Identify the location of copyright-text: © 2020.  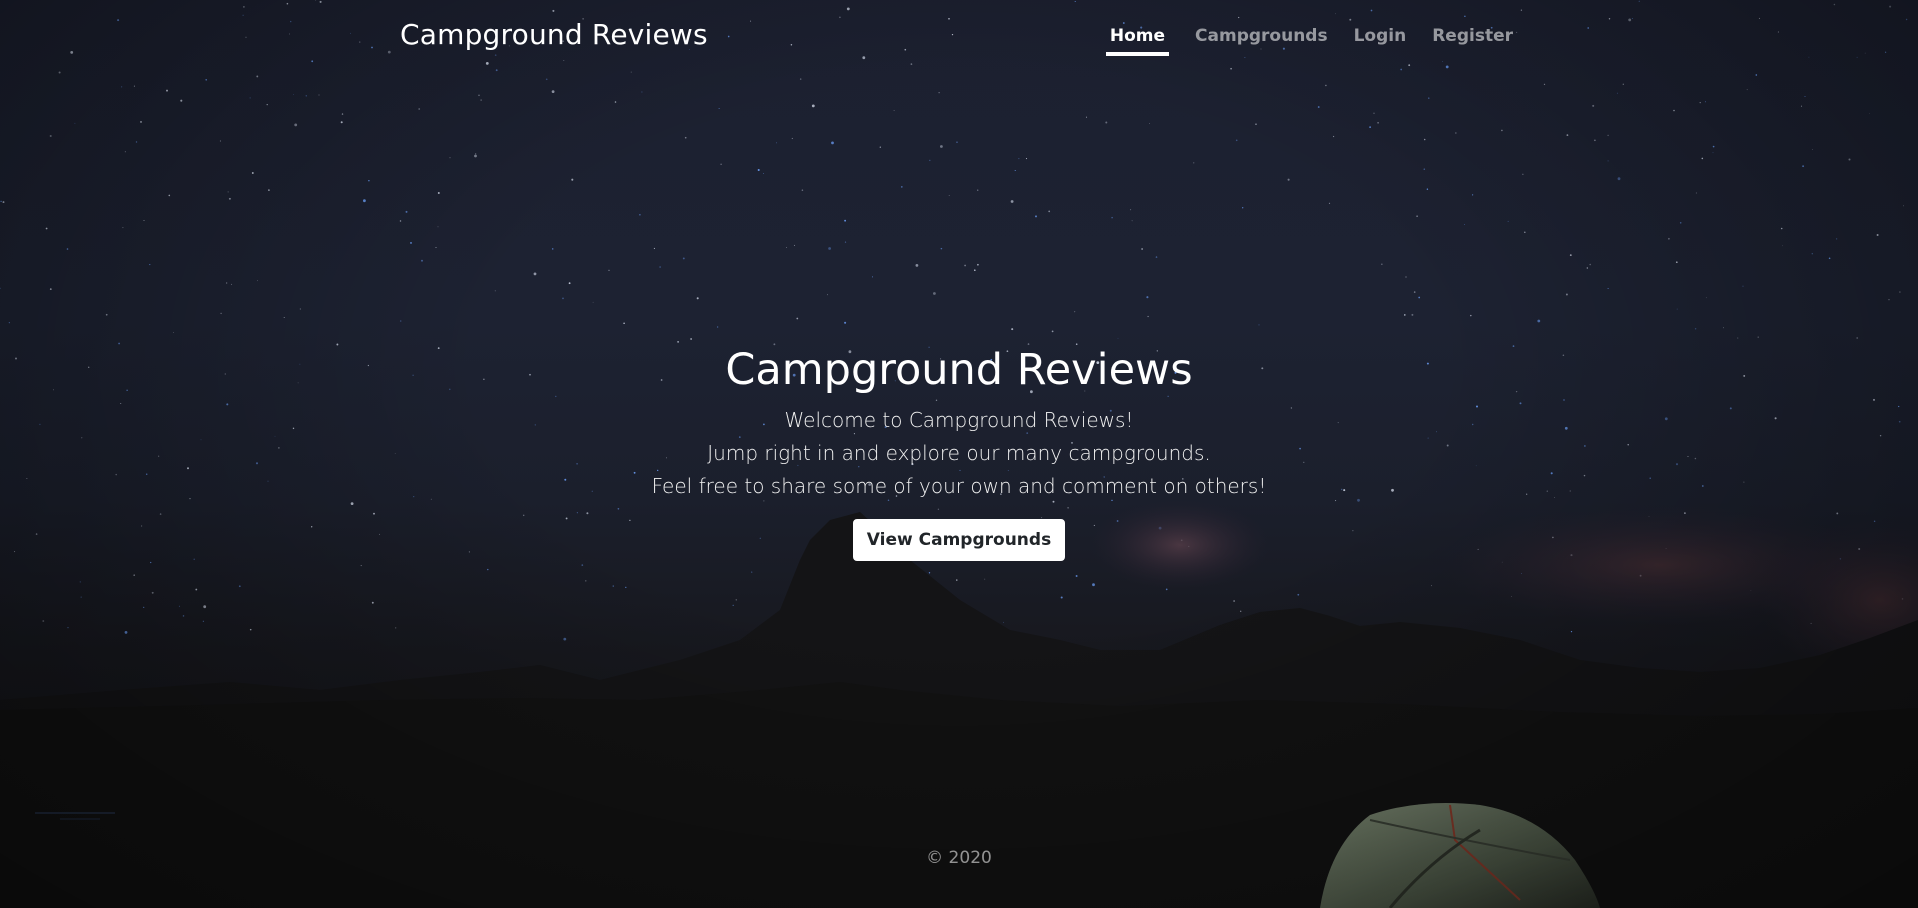
(959, 858).